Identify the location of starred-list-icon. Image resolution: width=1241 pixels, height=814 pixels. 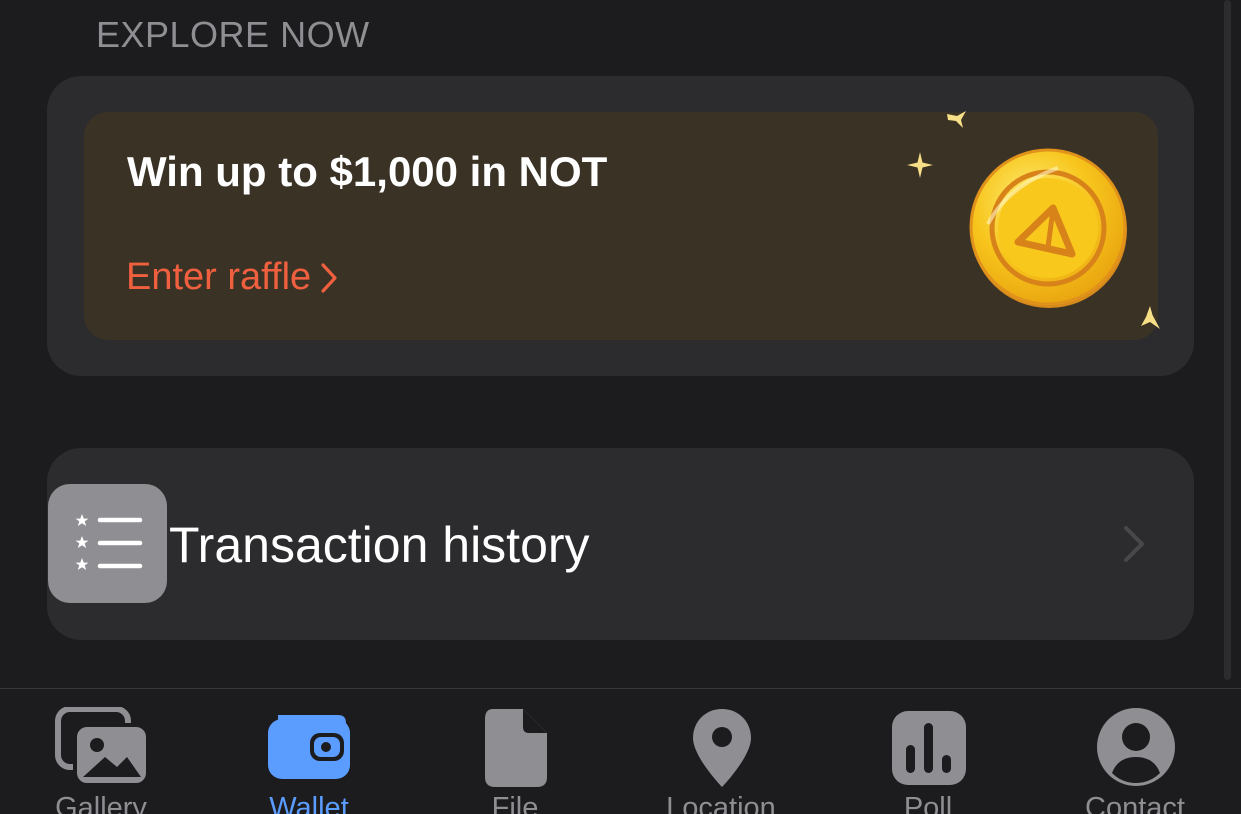
(109, 542).